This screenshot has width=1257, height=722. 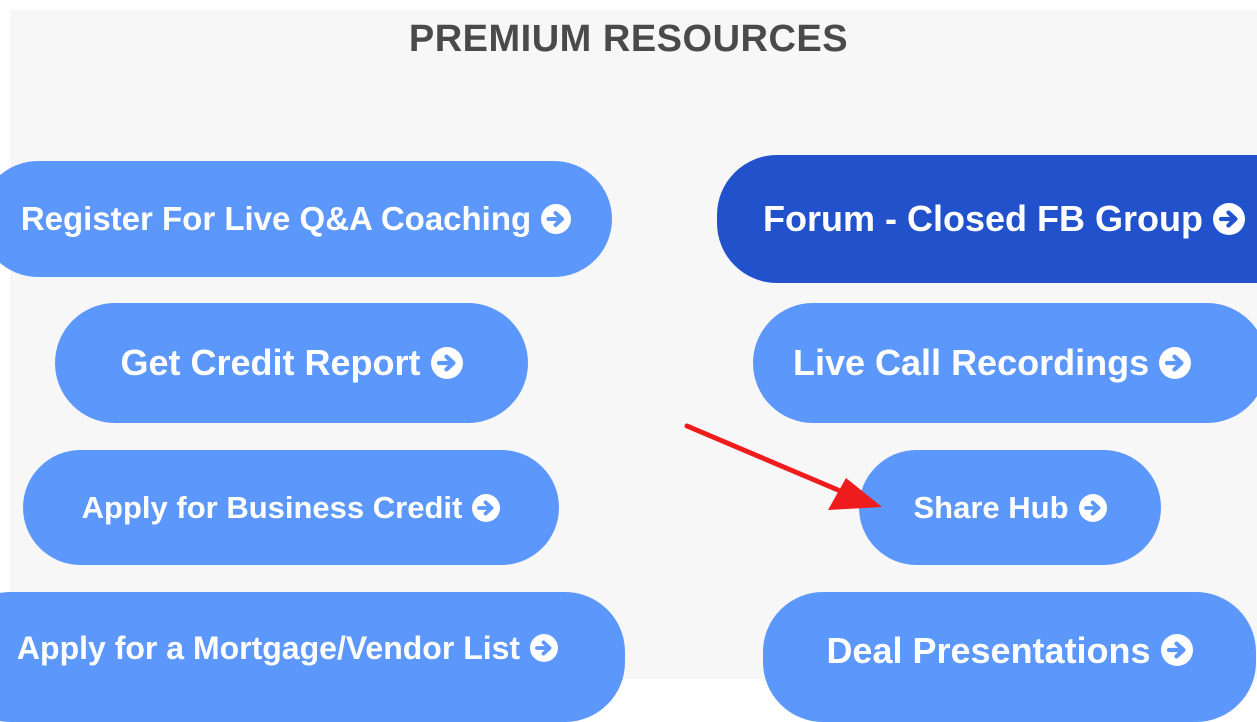 I want to click on apply-mortgage-vendor-label: Apply for a Mortgage/Vendor List, so click(x=268, y=648).